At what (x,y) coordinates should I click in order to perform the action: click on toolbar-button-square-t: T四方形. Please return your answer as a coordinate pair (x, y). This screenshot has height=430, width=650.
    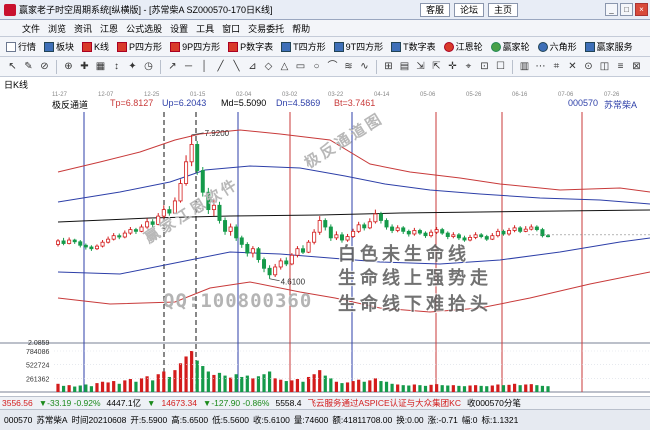
    Looking at the image, I should click on (303, 47).